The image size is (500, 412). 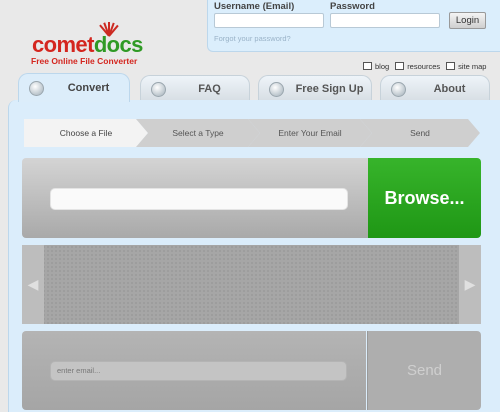 I want to click on password-input, so click(x=385, y=20).